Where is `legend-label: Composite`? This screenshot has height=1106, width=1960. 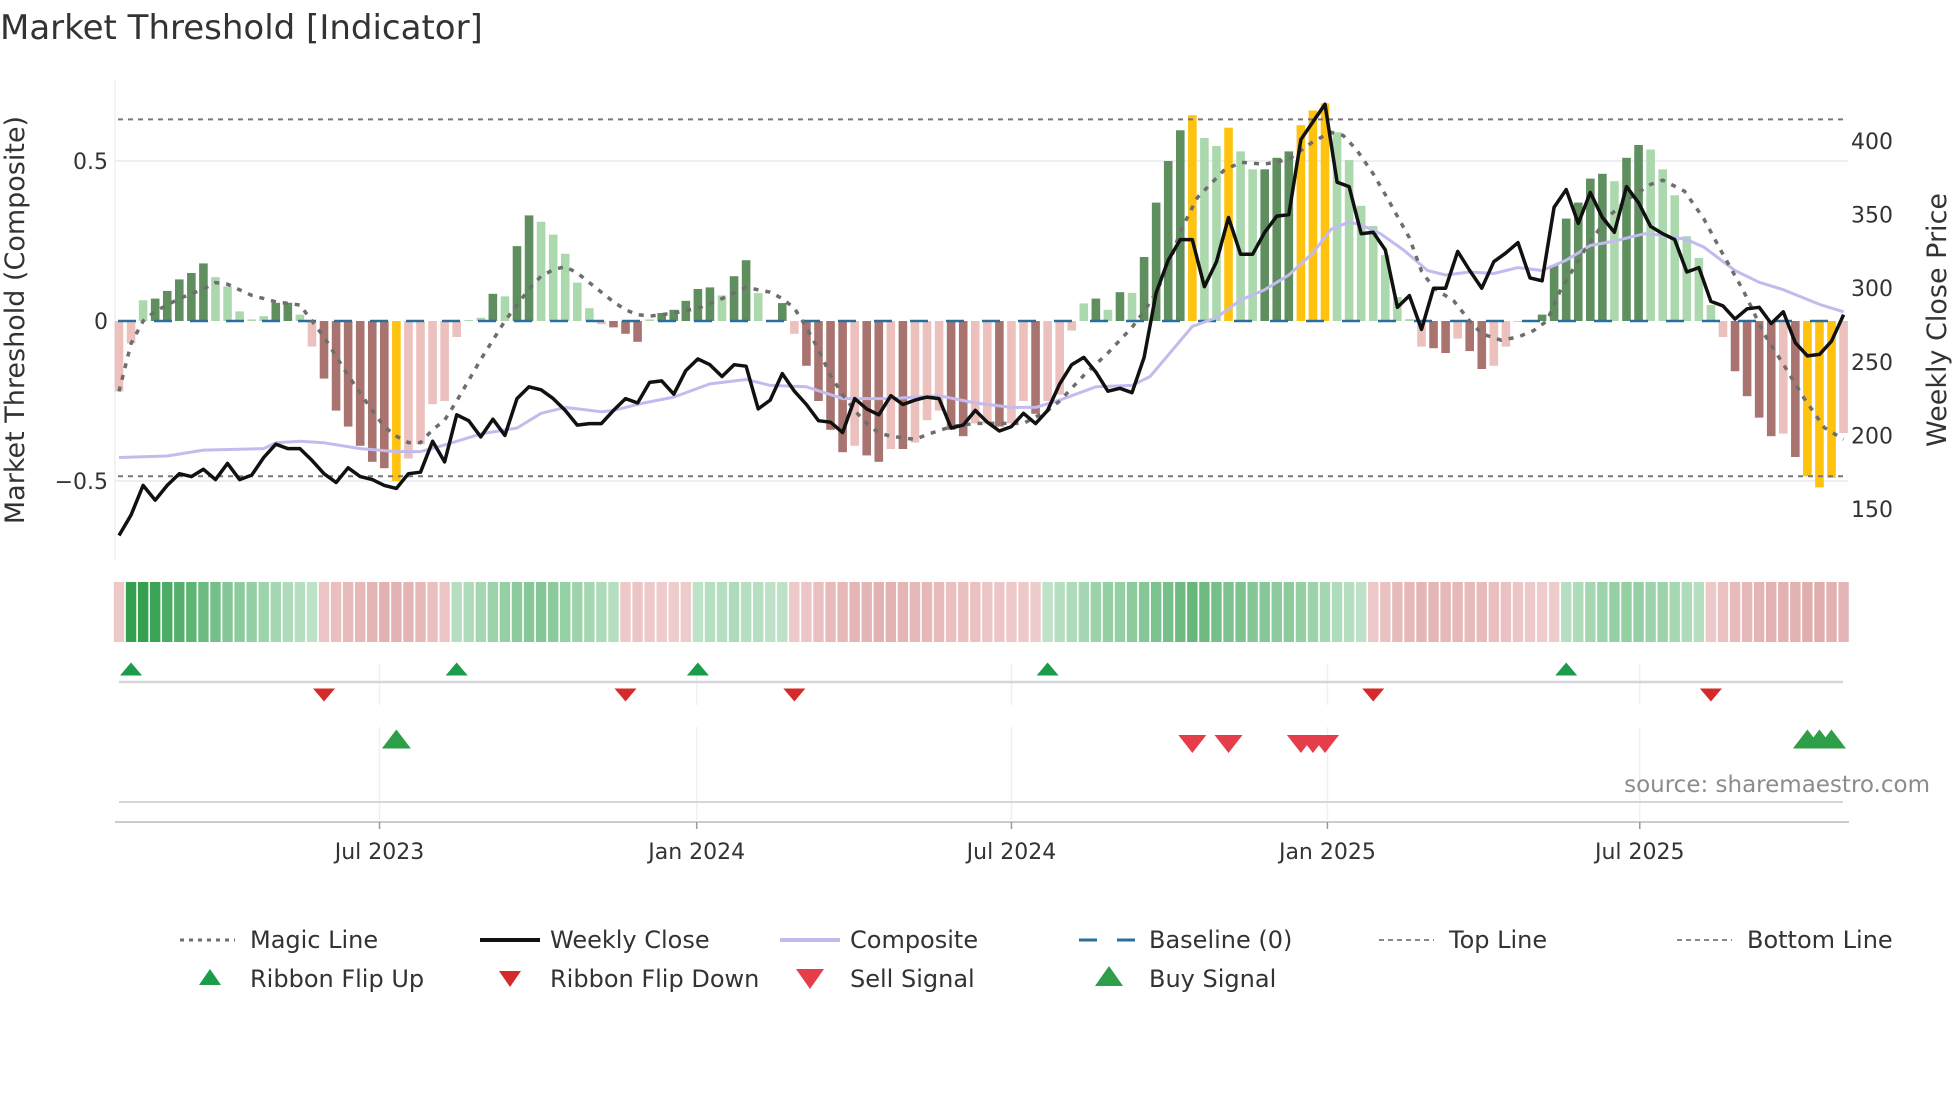 legend-label: Composite is located at coordinates (914, 940).